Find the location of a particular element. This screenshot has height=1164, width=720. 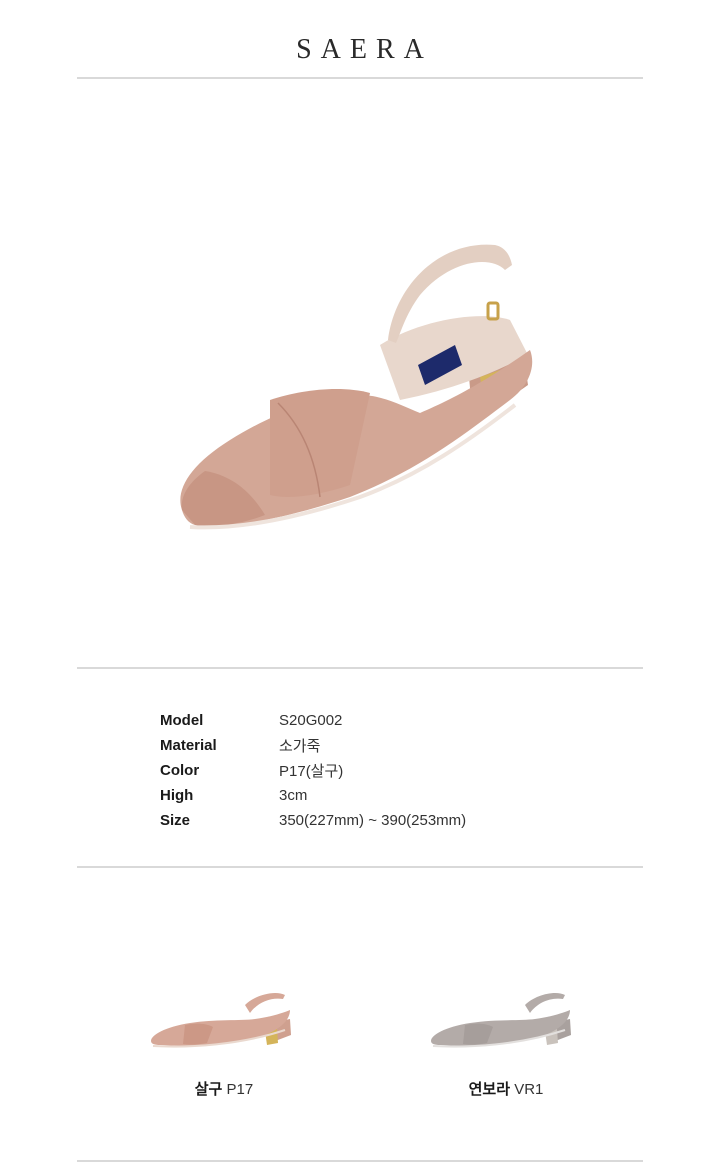

spec-value: 3cm is located at coordinates (293, 795).